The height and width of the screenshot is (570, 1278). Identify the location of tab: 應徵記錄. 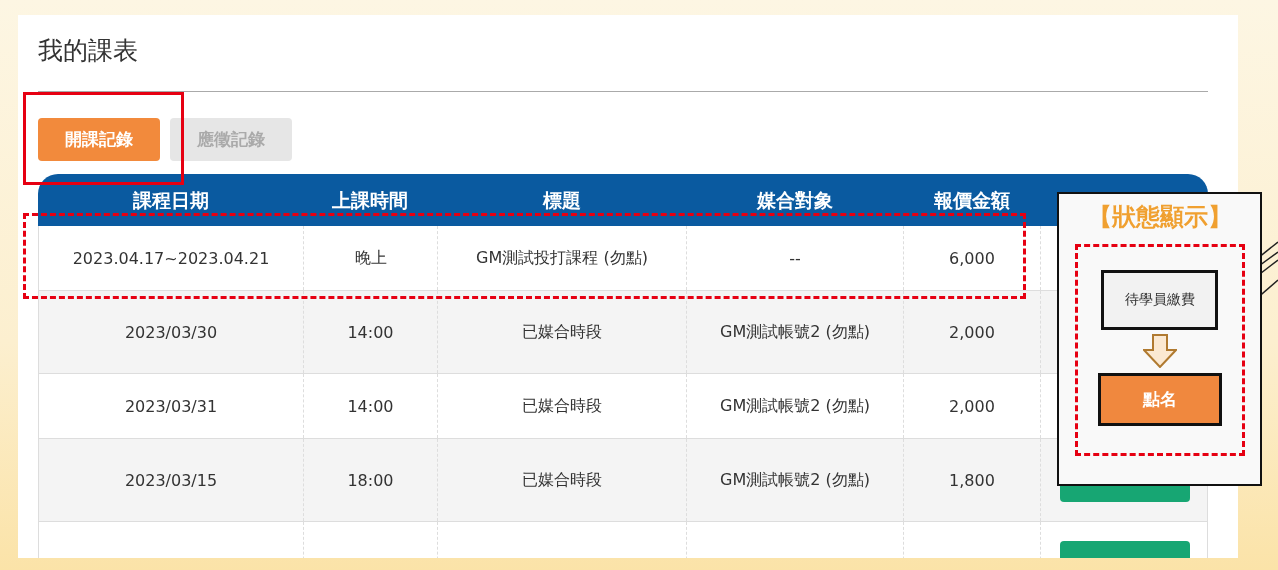
(231, 139).